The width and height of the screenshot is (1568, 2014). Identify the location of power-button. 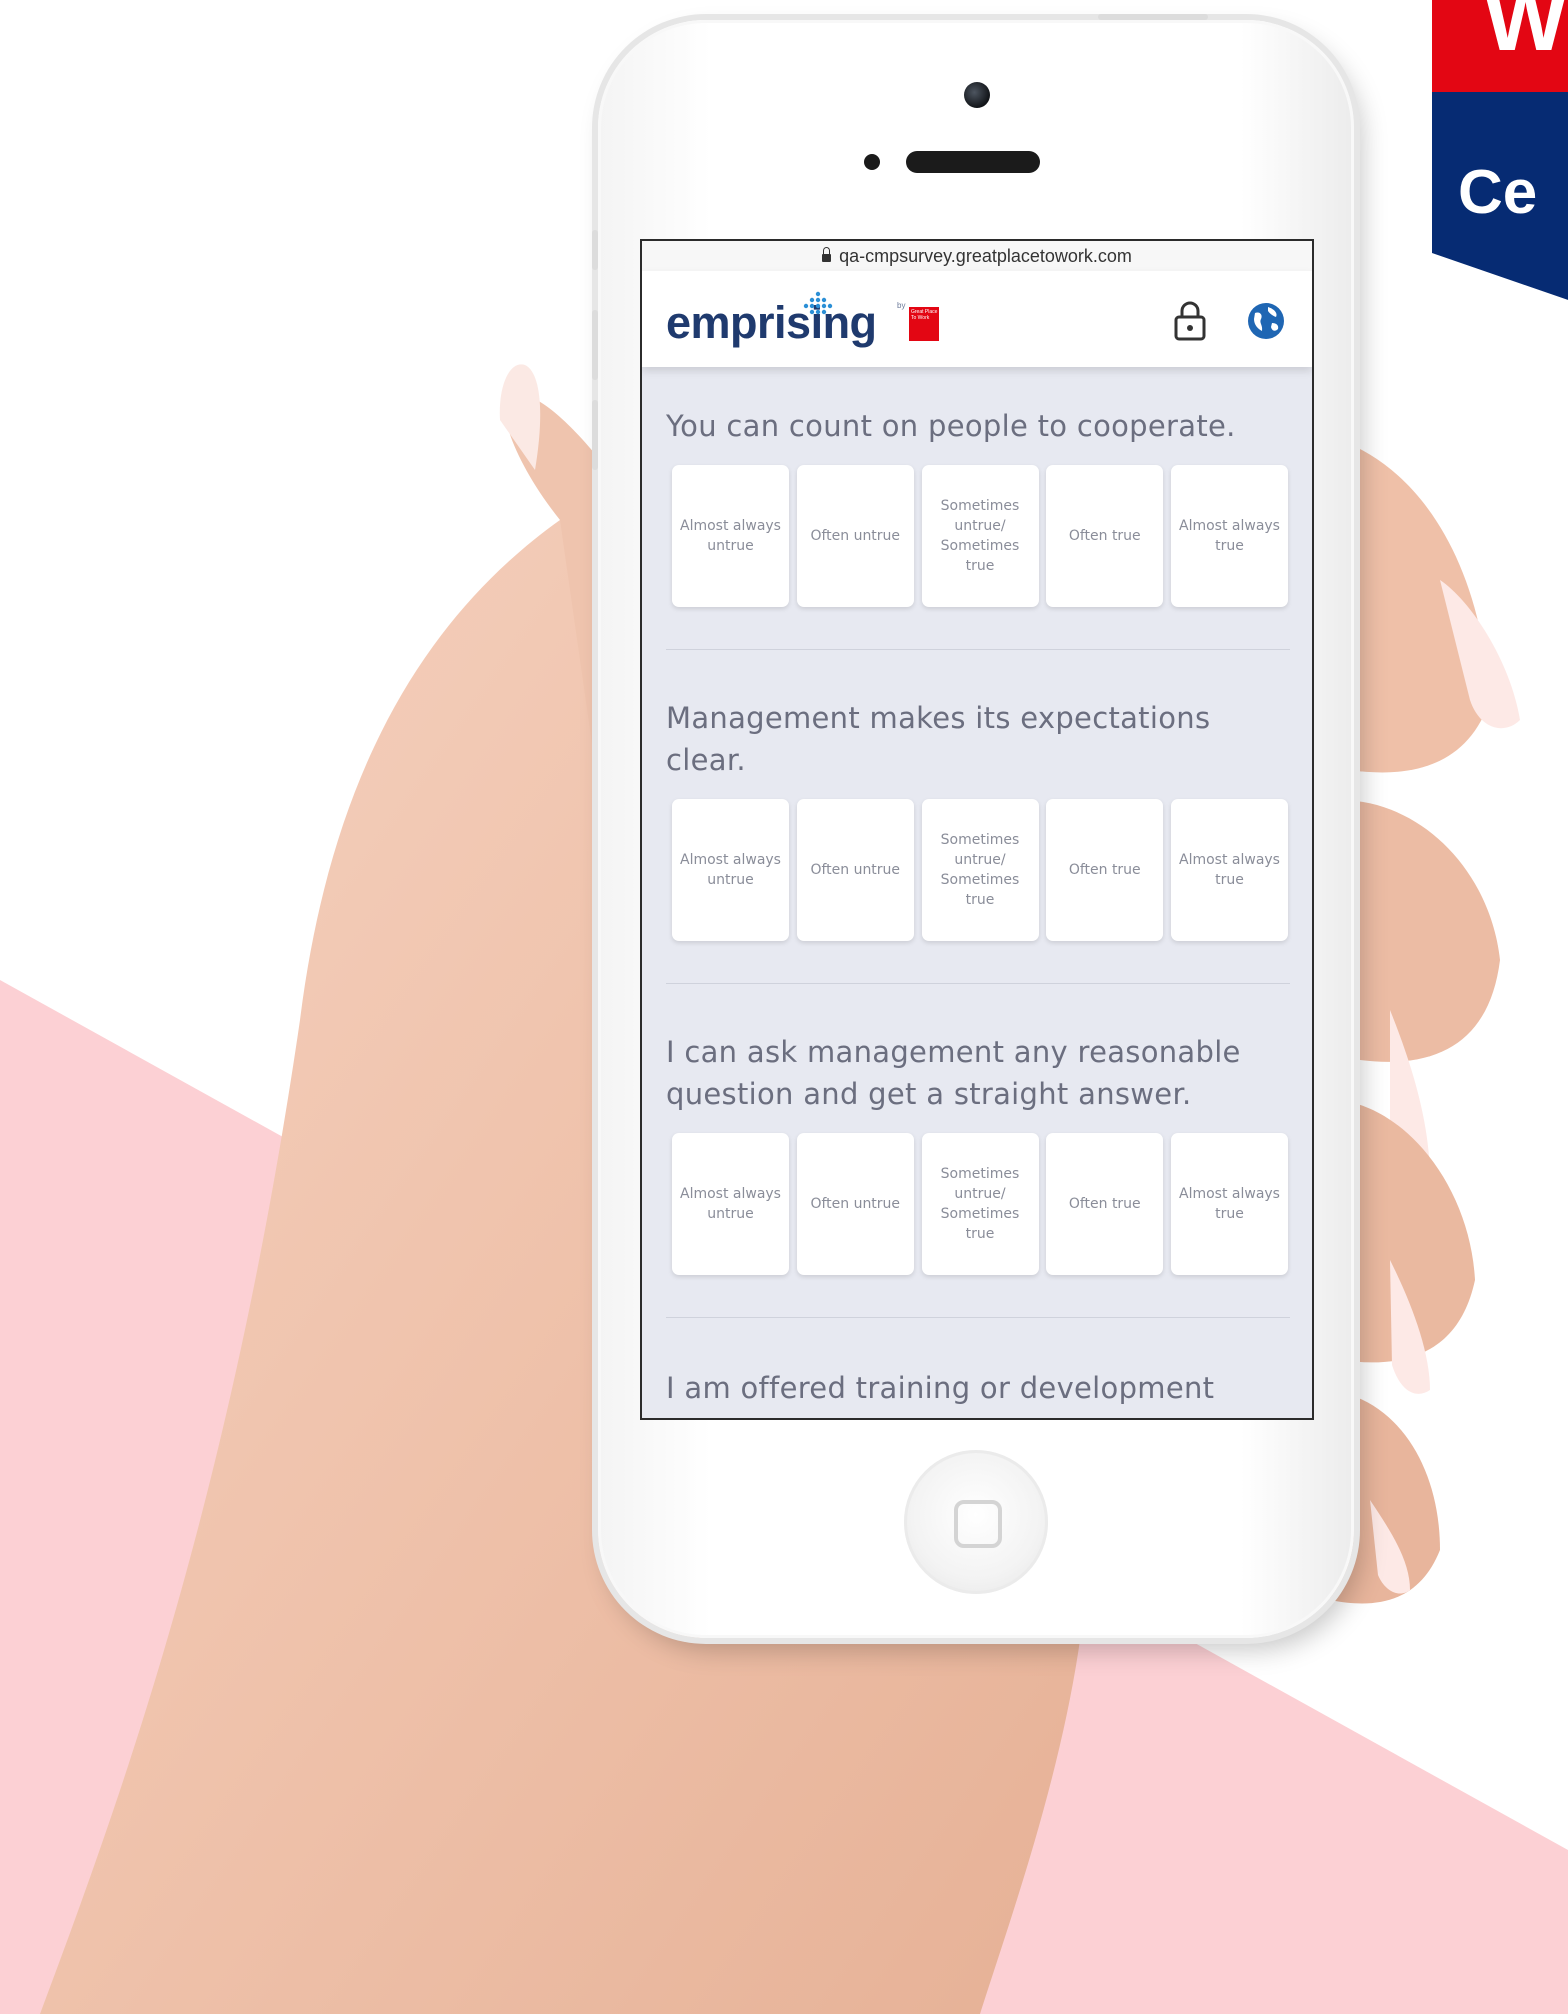
(1153, 17).